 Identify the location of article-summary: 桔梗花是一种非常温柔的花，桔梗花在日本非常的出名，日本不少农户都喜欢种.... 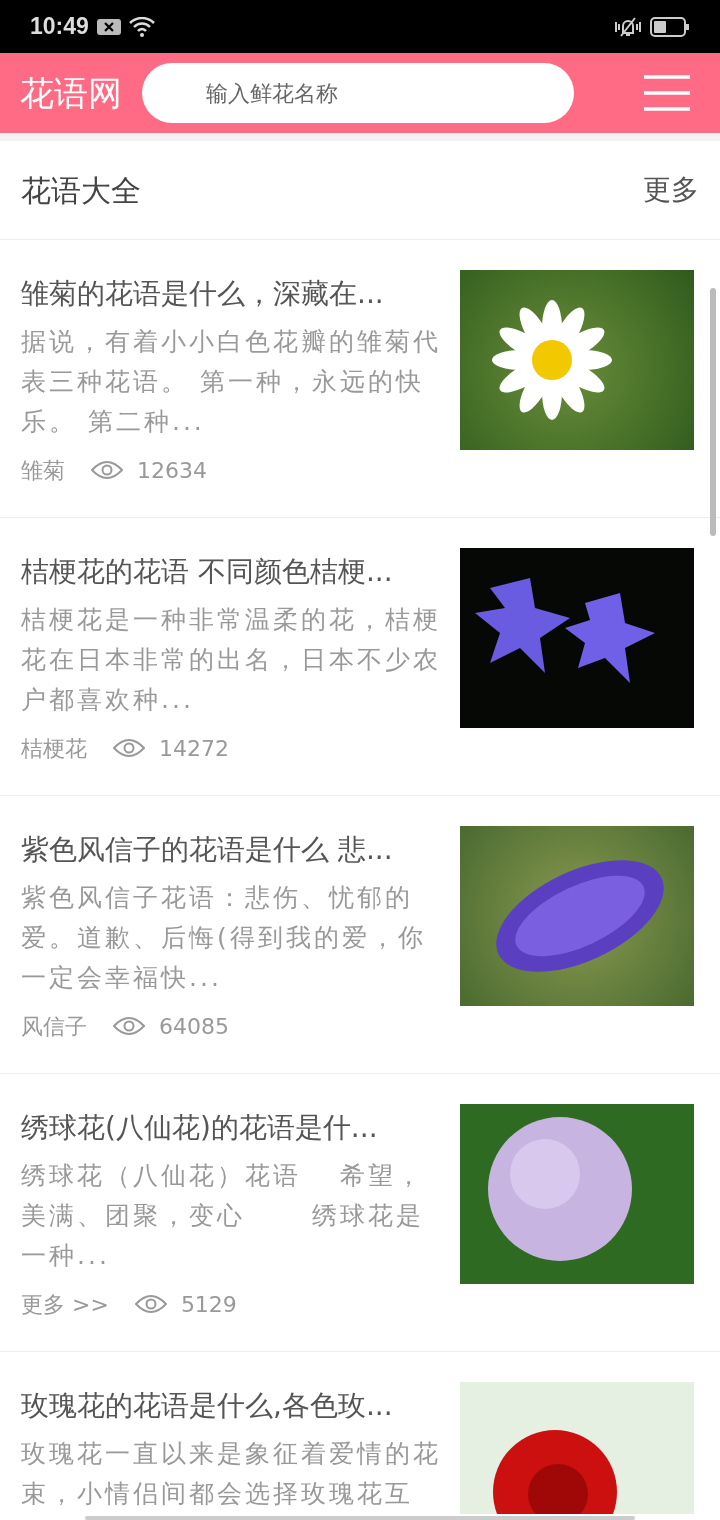
(231, 660).